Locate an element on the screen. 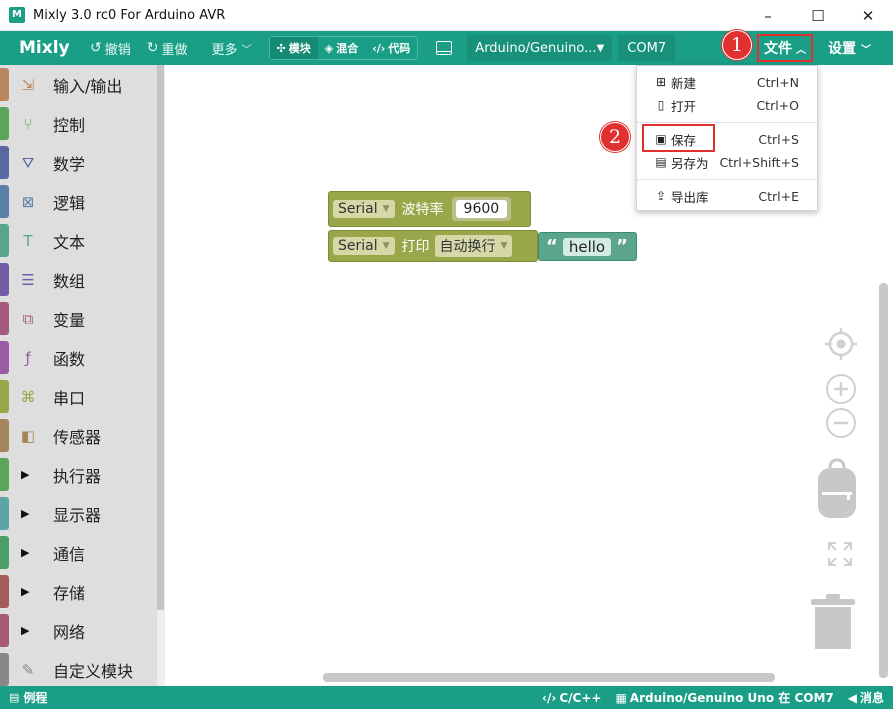  sidebar-item-8: ƒ 函数 is located at coordinates (78, 357).